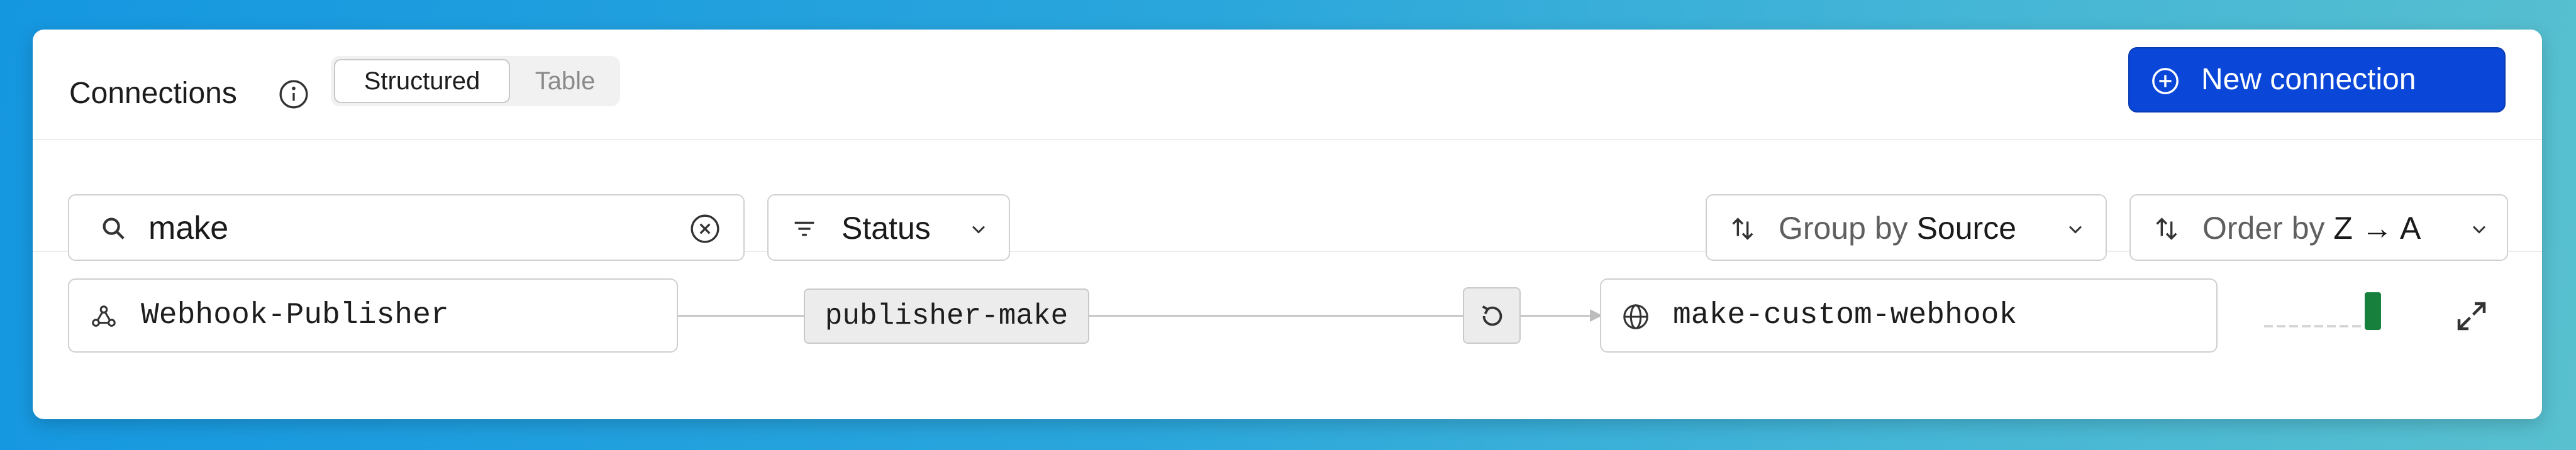 The height and width of the screenshot is (450, 2576). I want to click on tab-table: Table, so click(565, 81).